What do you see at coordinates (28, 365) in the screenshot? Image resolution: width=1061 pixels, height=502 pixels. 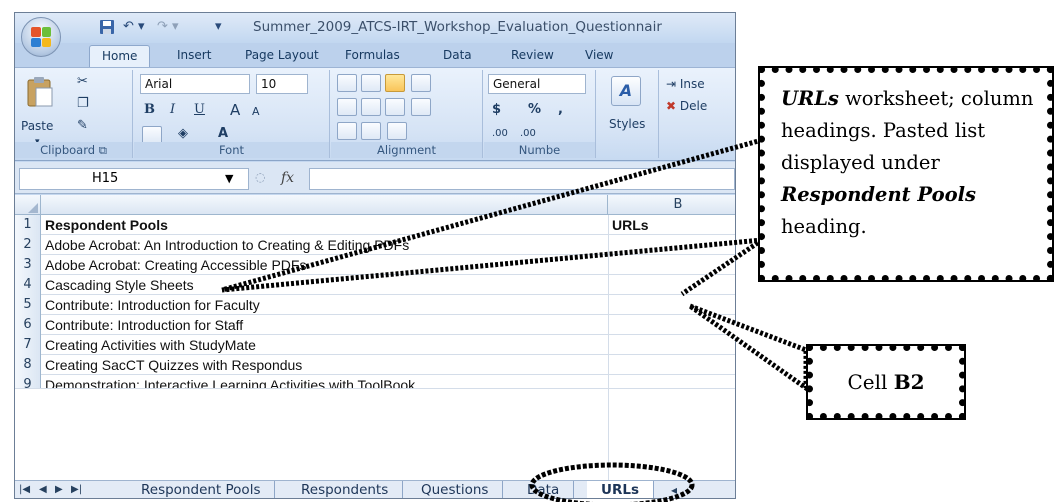 I see `row-number: 8` at bounding box center [28, 365].